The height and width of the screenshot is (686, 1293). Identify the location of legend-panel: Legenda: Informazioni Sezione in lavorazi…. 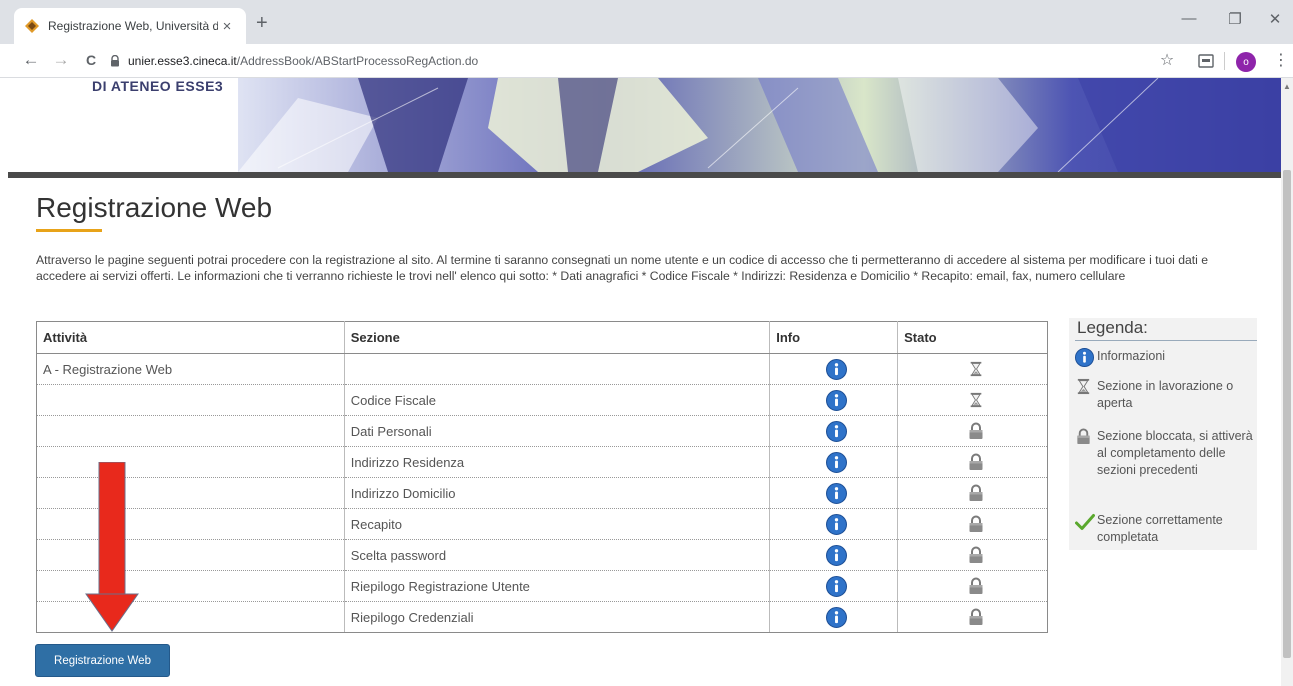
(1163, 434).